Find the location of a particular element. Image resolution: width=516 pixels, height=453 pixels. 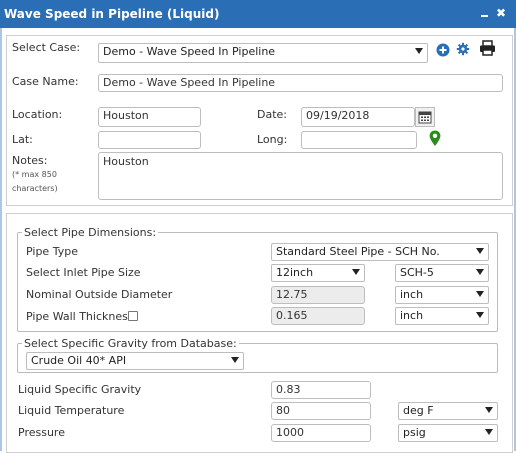

lat-label: Lat: is located at coordinates (22, 139).